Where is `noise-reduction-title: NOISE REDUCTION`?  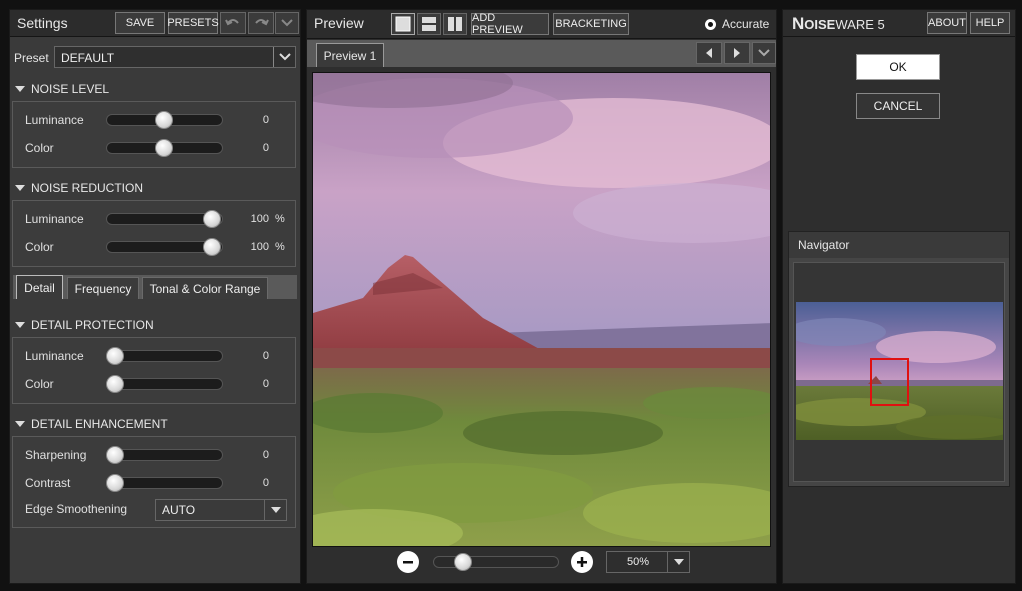
noise-reduction-title: NOISE REDUCTION is located at coordinates (87, 188).